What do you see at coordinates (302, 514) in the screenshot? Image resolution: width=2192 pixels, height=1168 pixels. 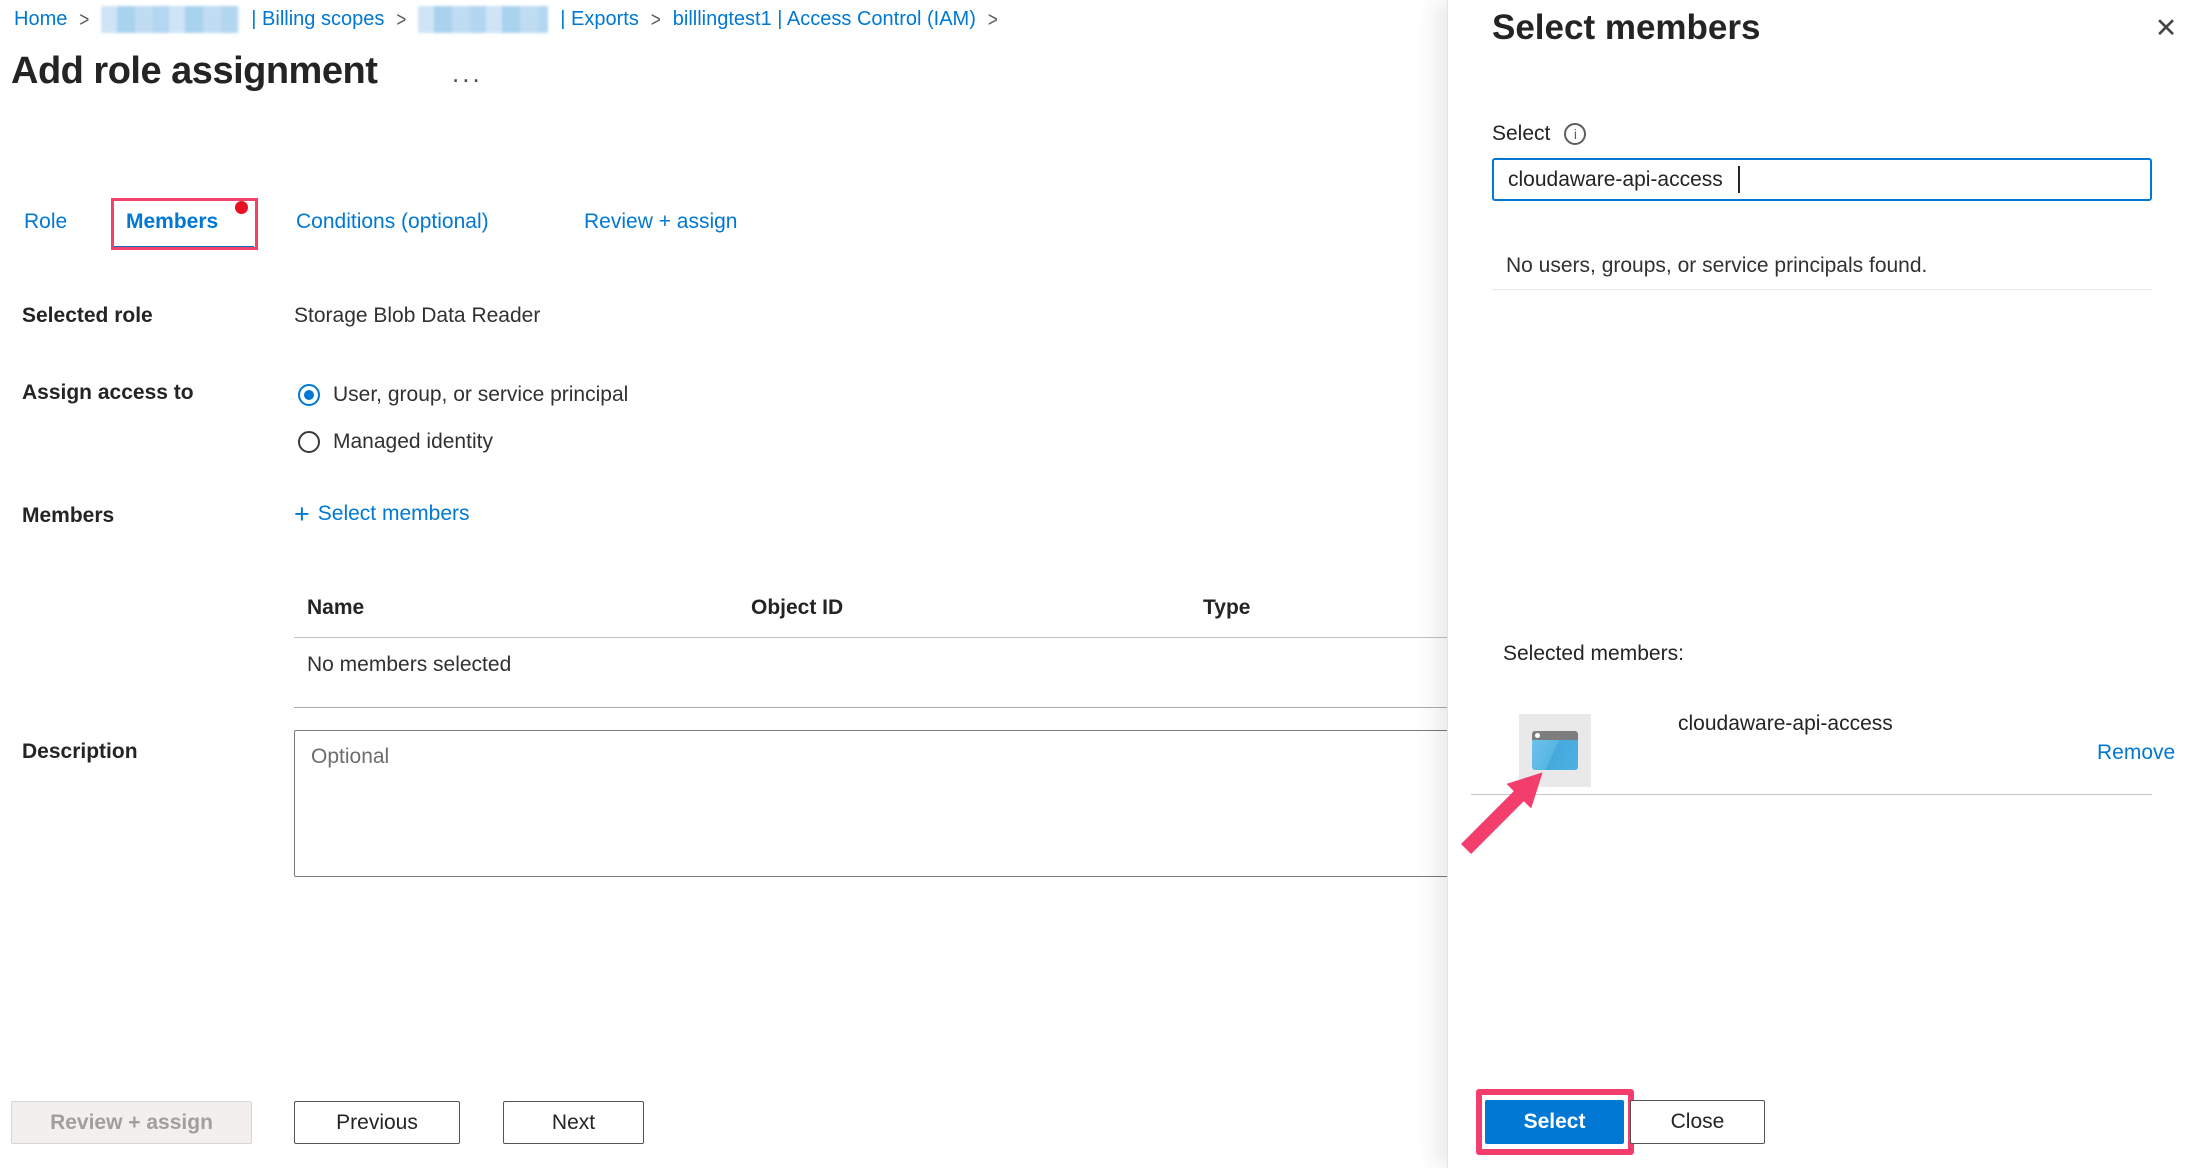 I see `plus-icon: +` at bounding box center [302, 514].